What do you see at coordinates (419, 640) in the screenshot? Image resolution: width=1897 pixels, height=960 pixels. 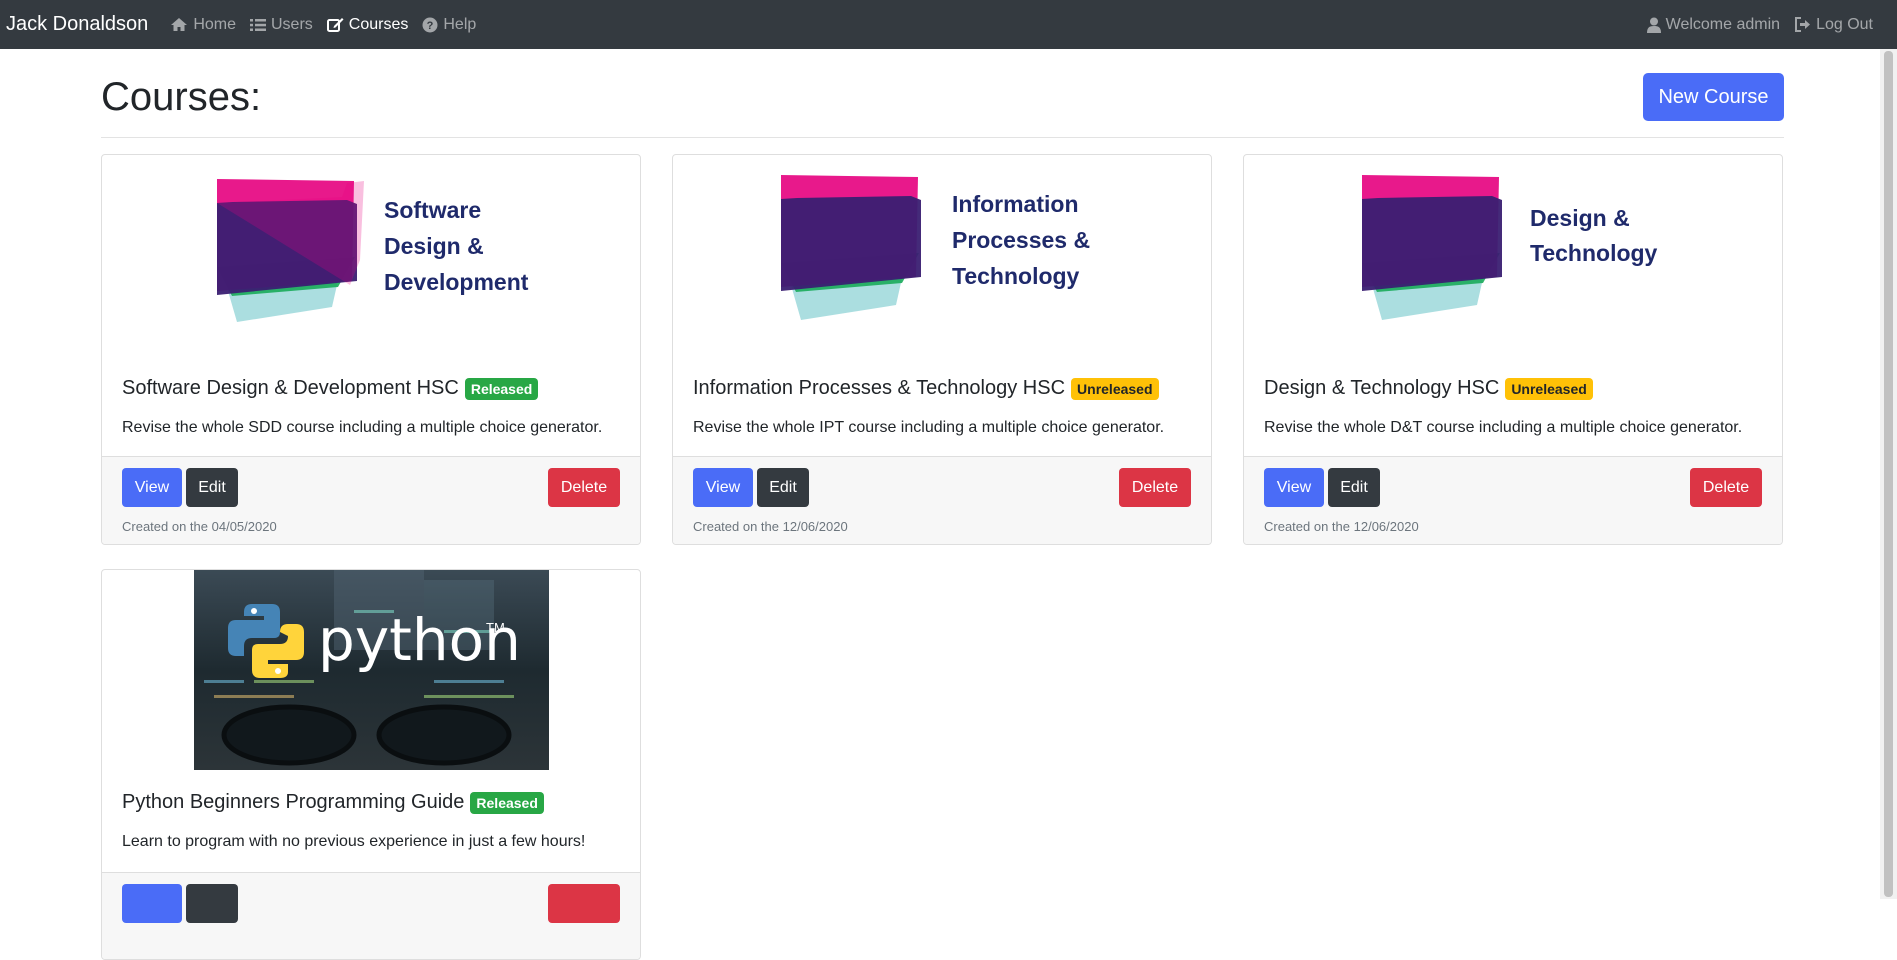 I see `python-wordmark: python` at bounding box center [419, 640].